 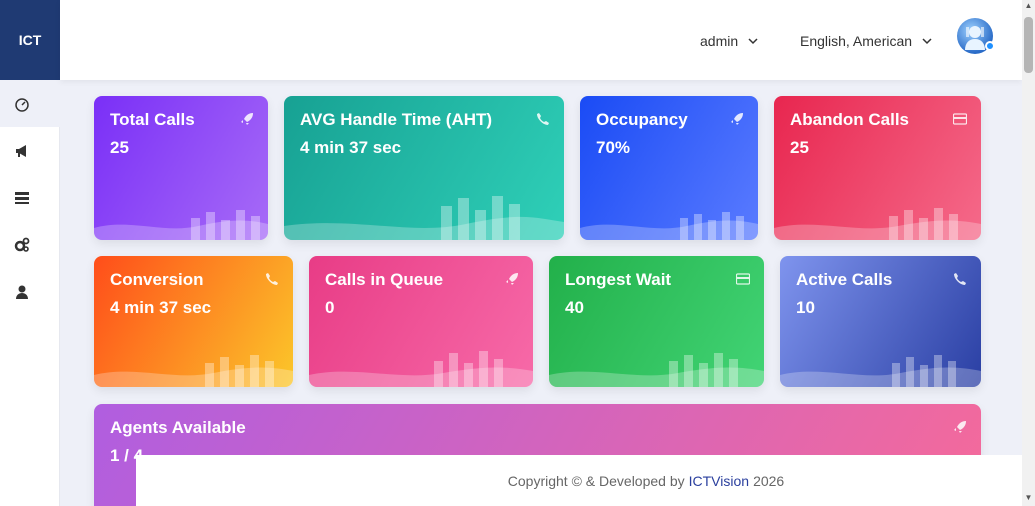 What do you see at coordinates (421, 321) in the screenshot?
I see `card-calls-in-queue: Calls in Queue 0` at bounding box center [421, 321].